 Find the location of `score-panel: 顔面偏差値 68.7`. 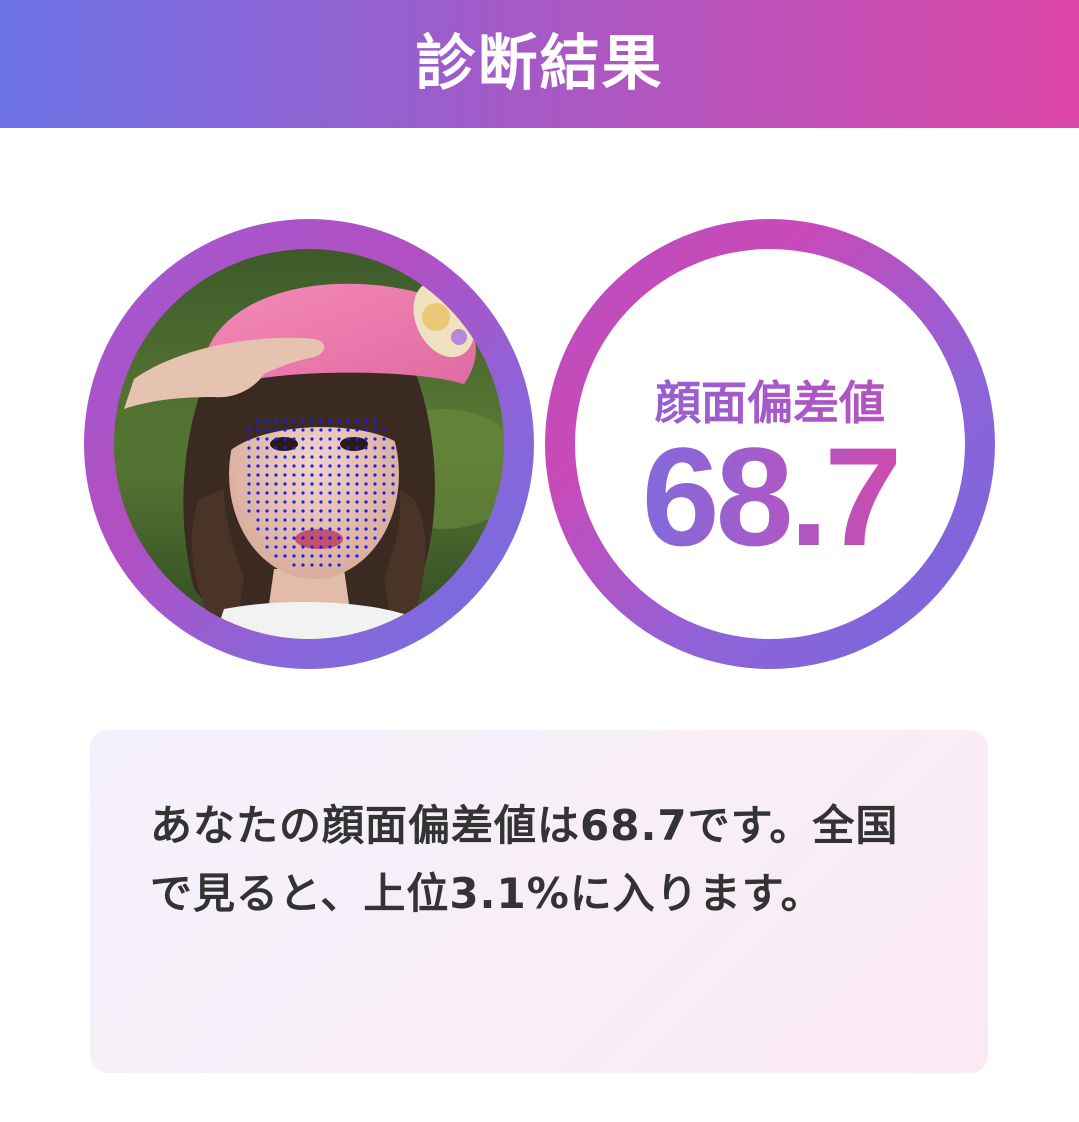

score-panel: 顔面偏差値 68.7 is located at coordinates (770, 444).